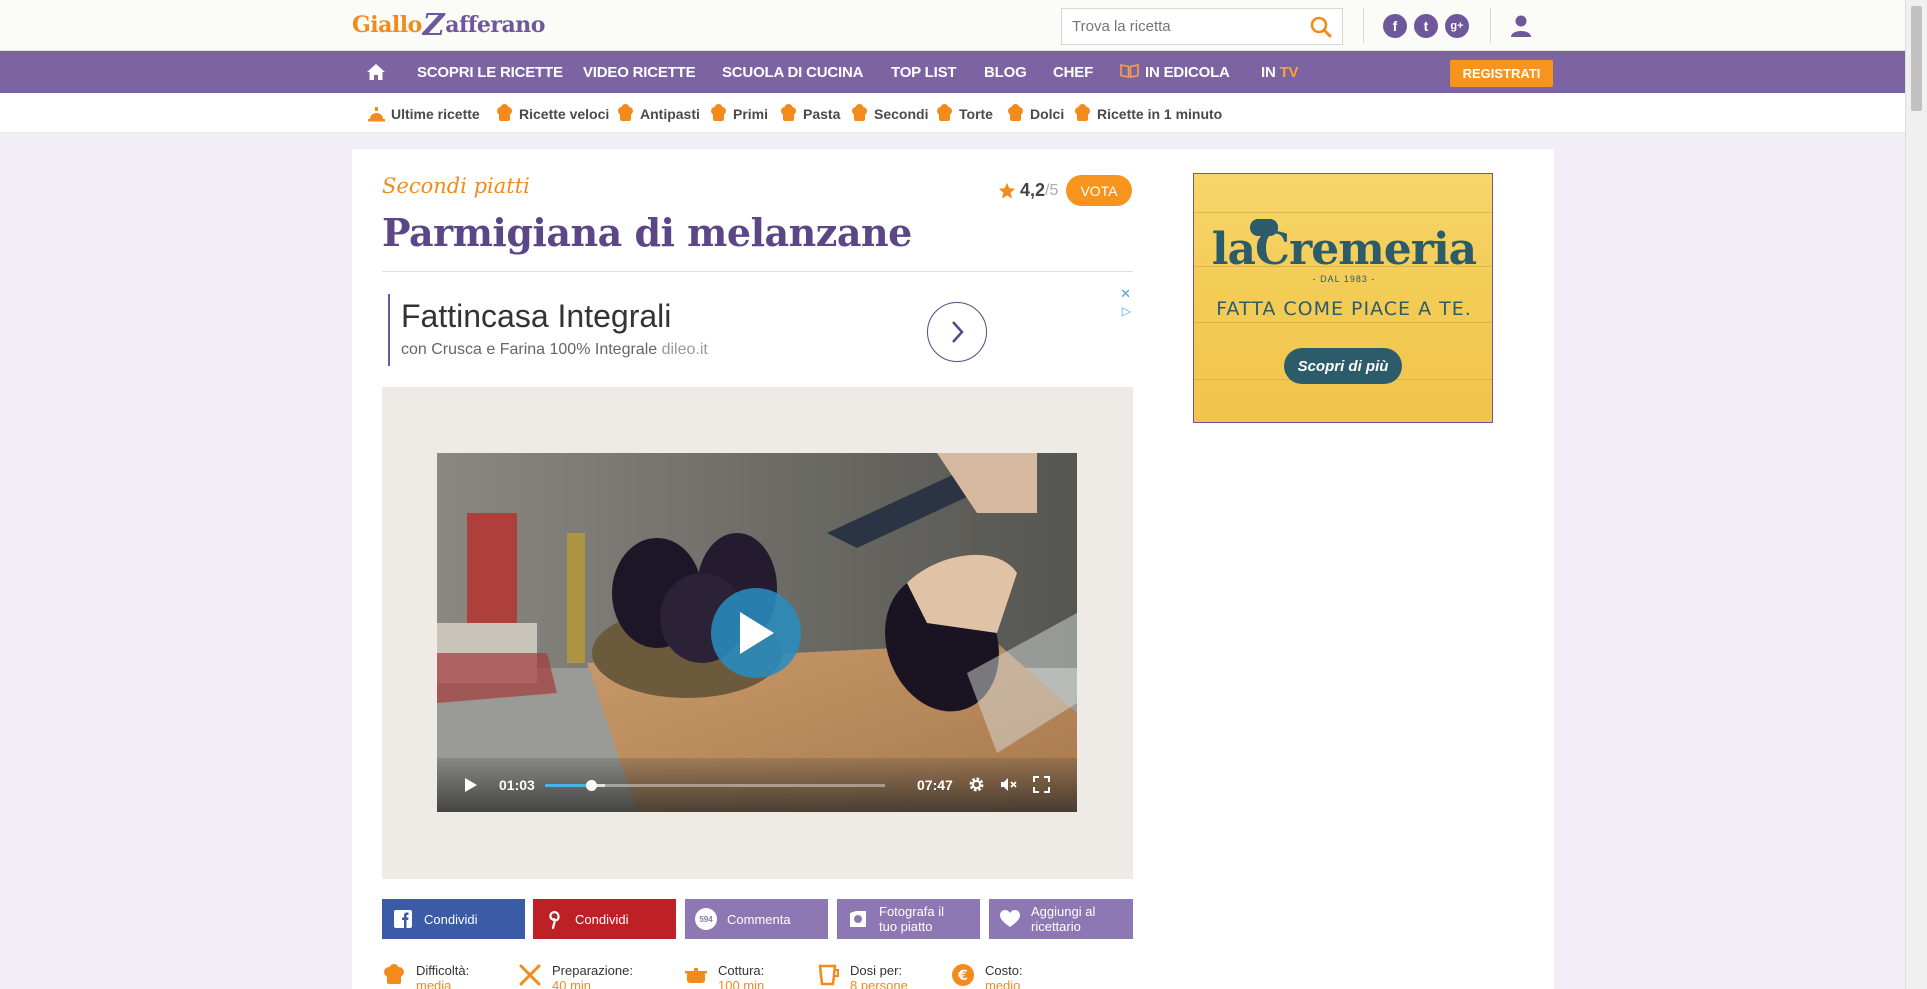 Image resolution: width=1927 pixels, height=989 pixels. I want to click on rating-max: /5, so click(1052, 190).